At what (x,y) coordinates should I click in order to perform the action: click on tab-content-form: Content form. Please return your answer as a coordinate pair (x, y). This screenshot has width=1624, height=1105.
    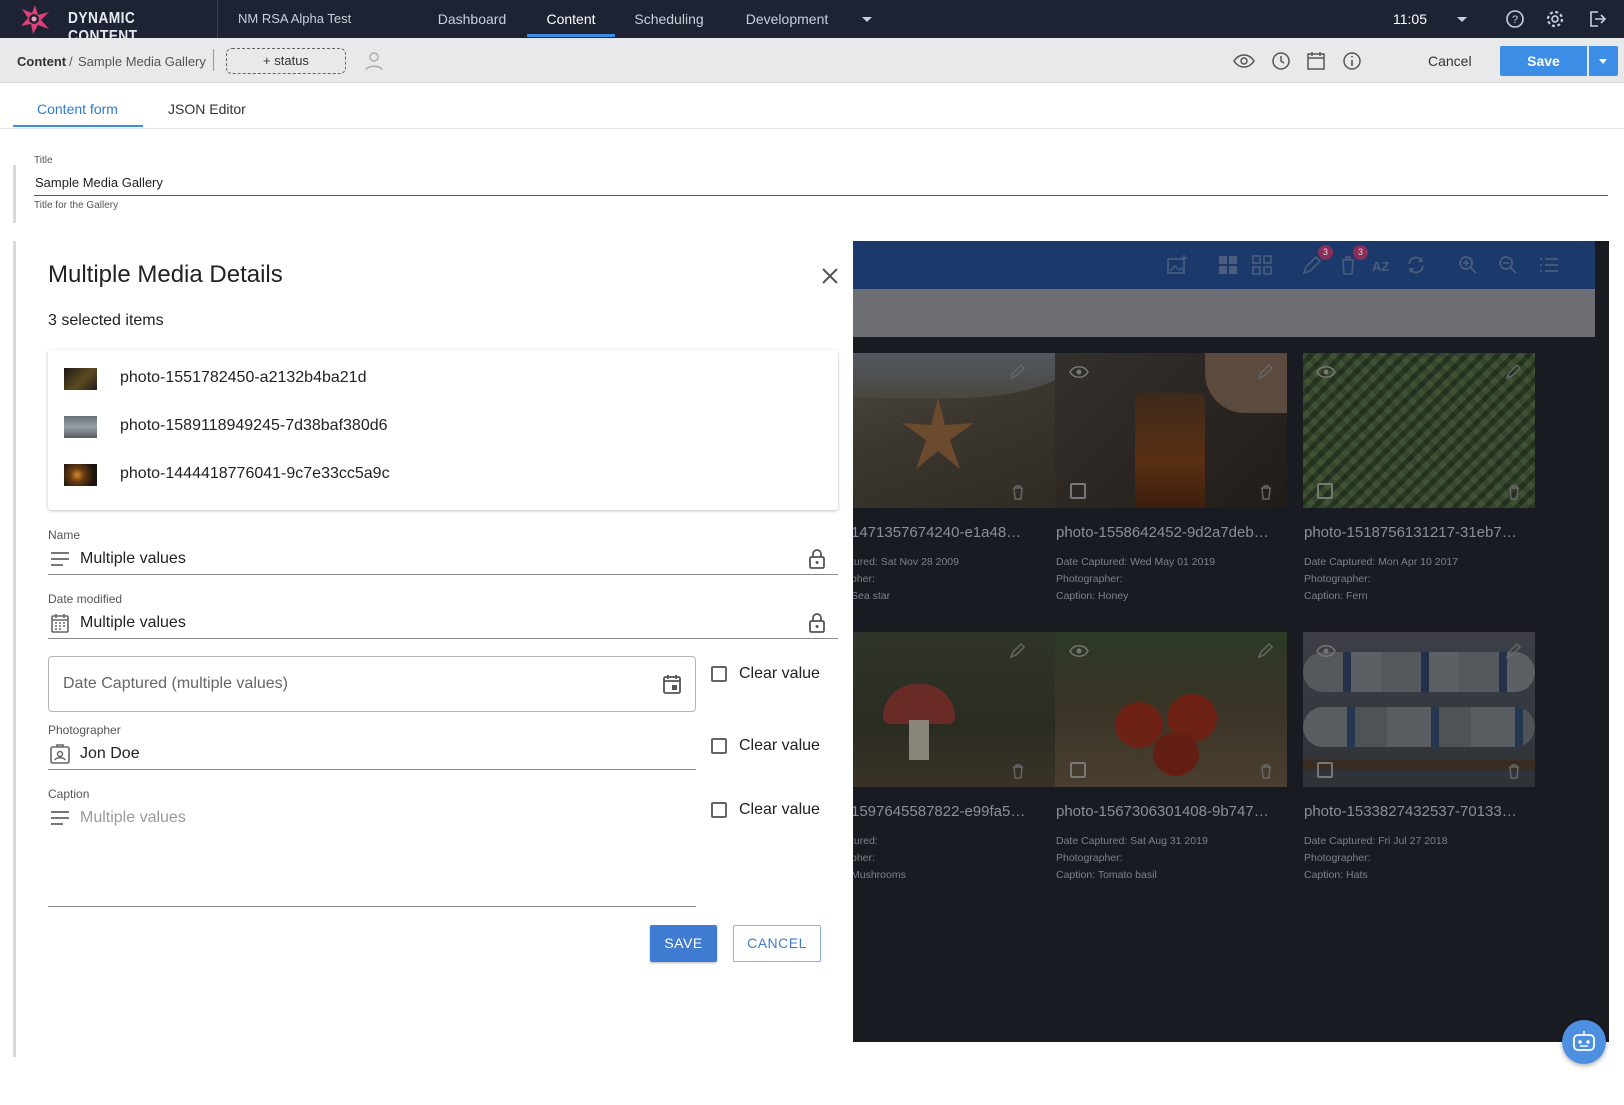
    Looking at the image, I should click on (77, 109).